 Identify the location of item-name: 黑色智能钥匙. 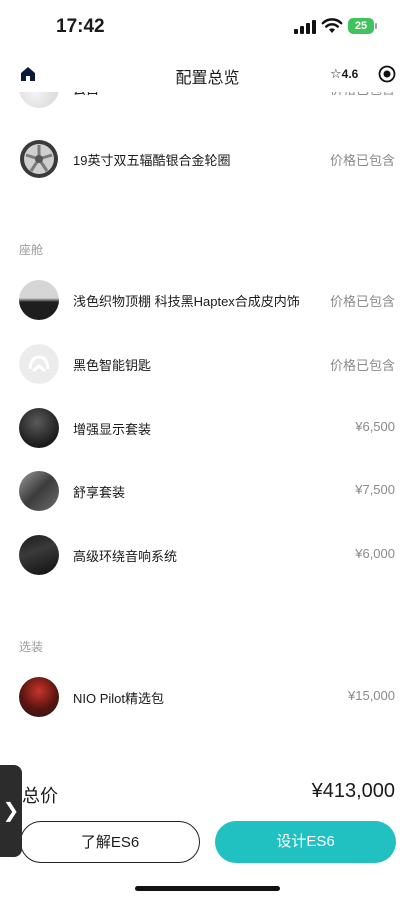
(112, 365).